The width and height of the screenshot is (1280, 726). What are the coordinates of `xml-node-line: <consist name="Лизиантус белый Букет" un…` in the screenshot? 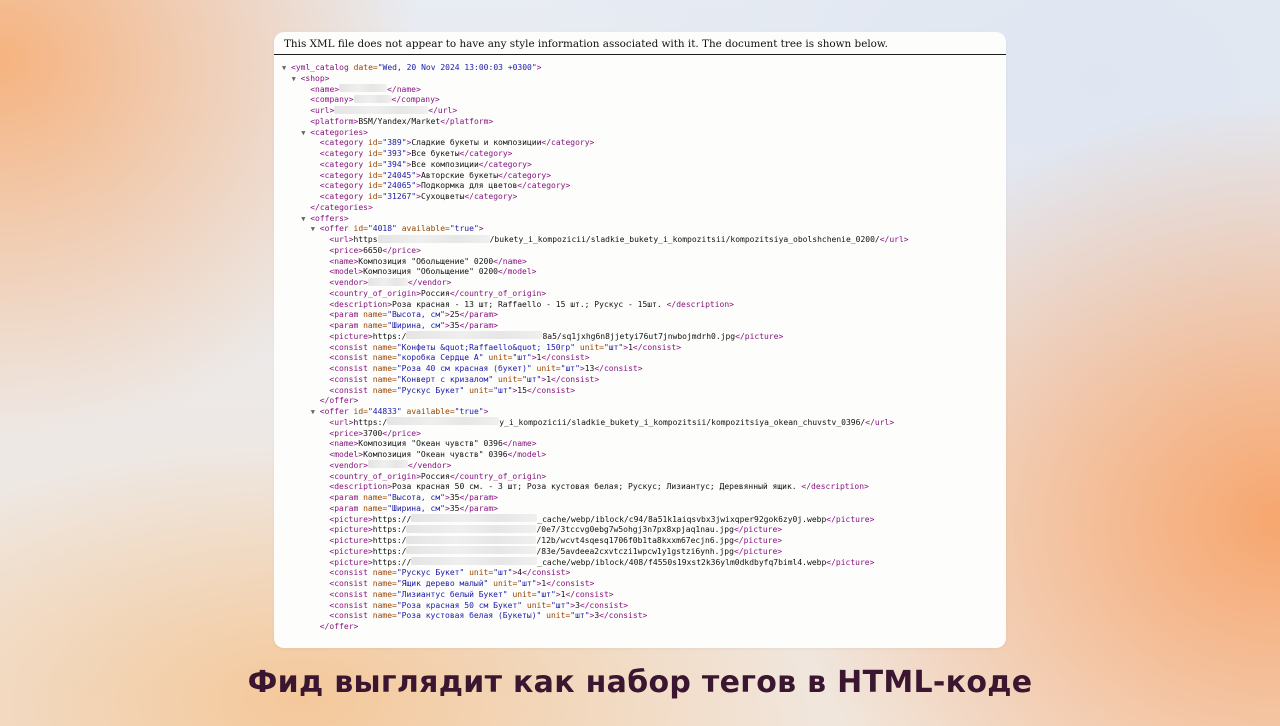 It's located at (644, 595).